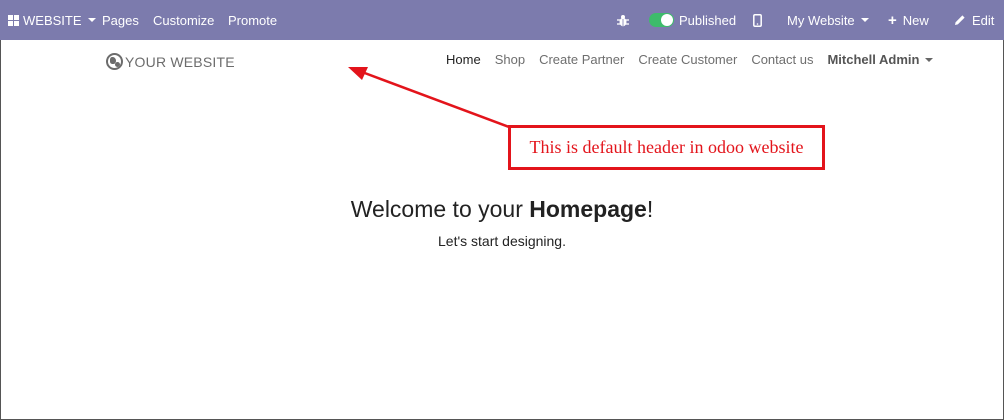 The width and height of the screenshot is (1004, 420). What do you see at coordinates (666, 147) in the screenshot?
I see `annotation-callout: This is default header in odoo website` at bounding box center [666, 147].